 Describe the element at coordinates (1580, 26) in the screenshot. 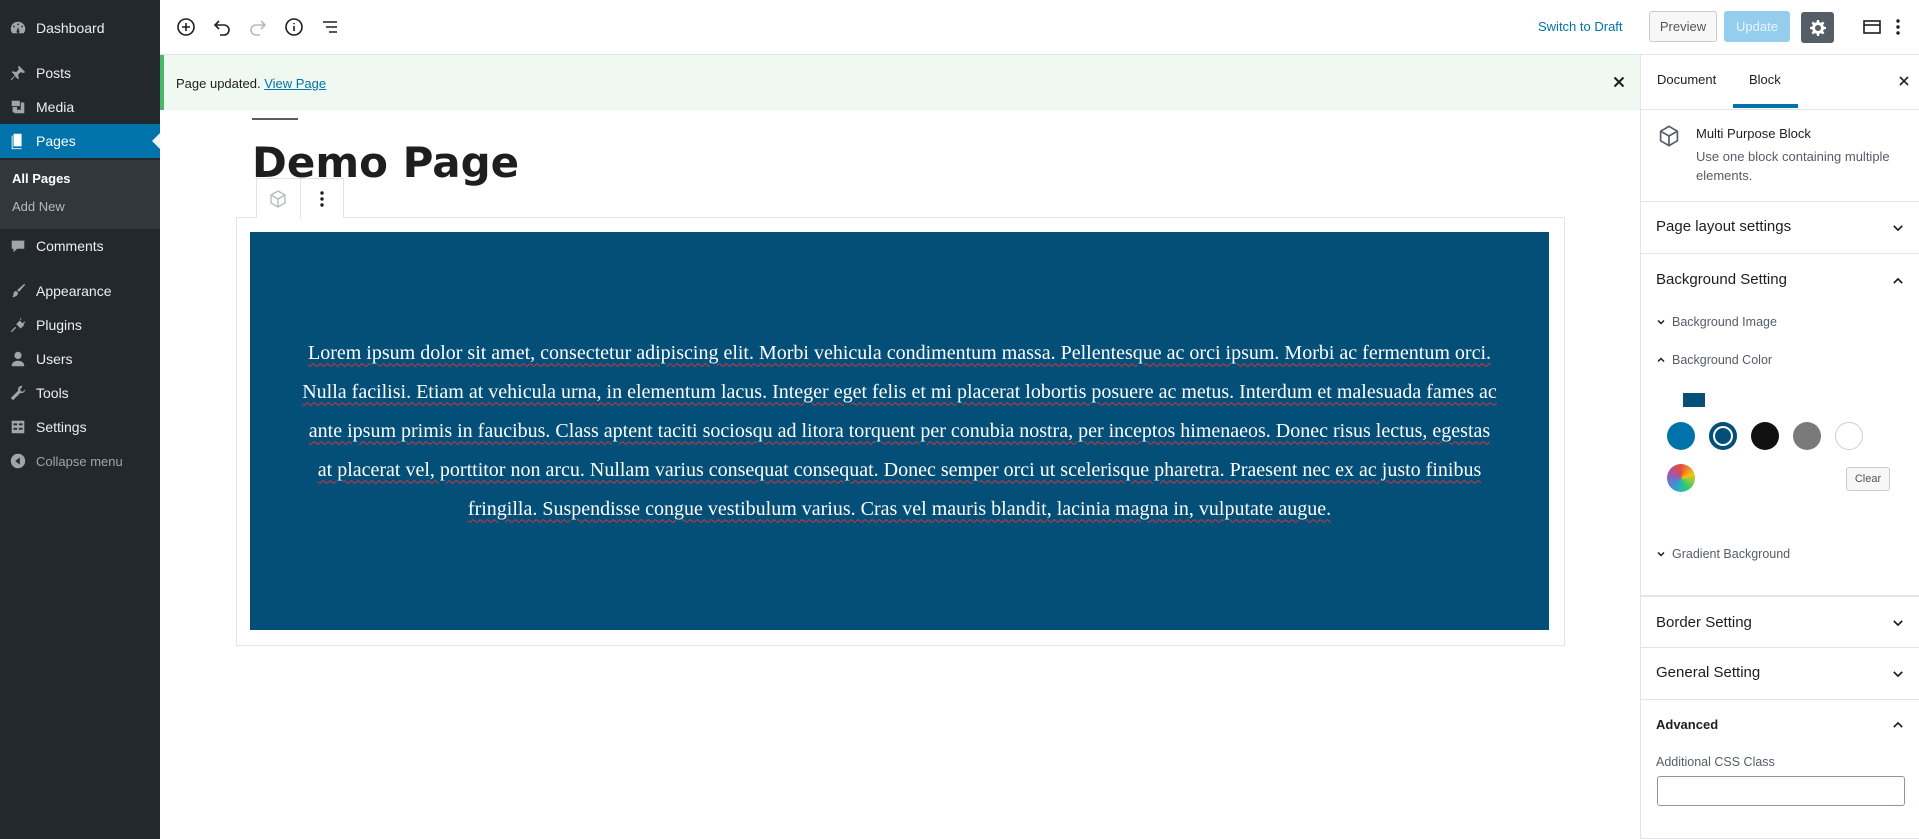

I see `switch-to-draft-button: Switch to Draft` at that location.